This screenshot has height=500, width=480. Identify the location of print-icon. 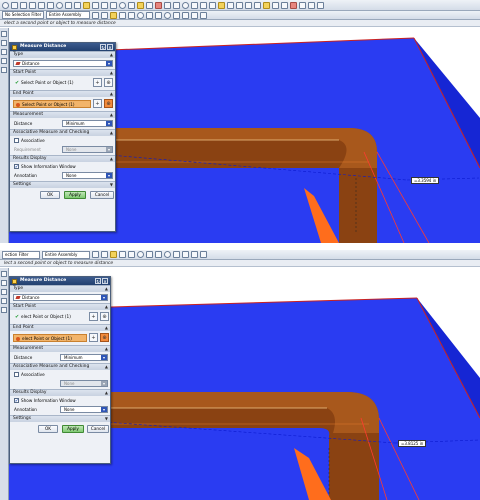
(239, 5).